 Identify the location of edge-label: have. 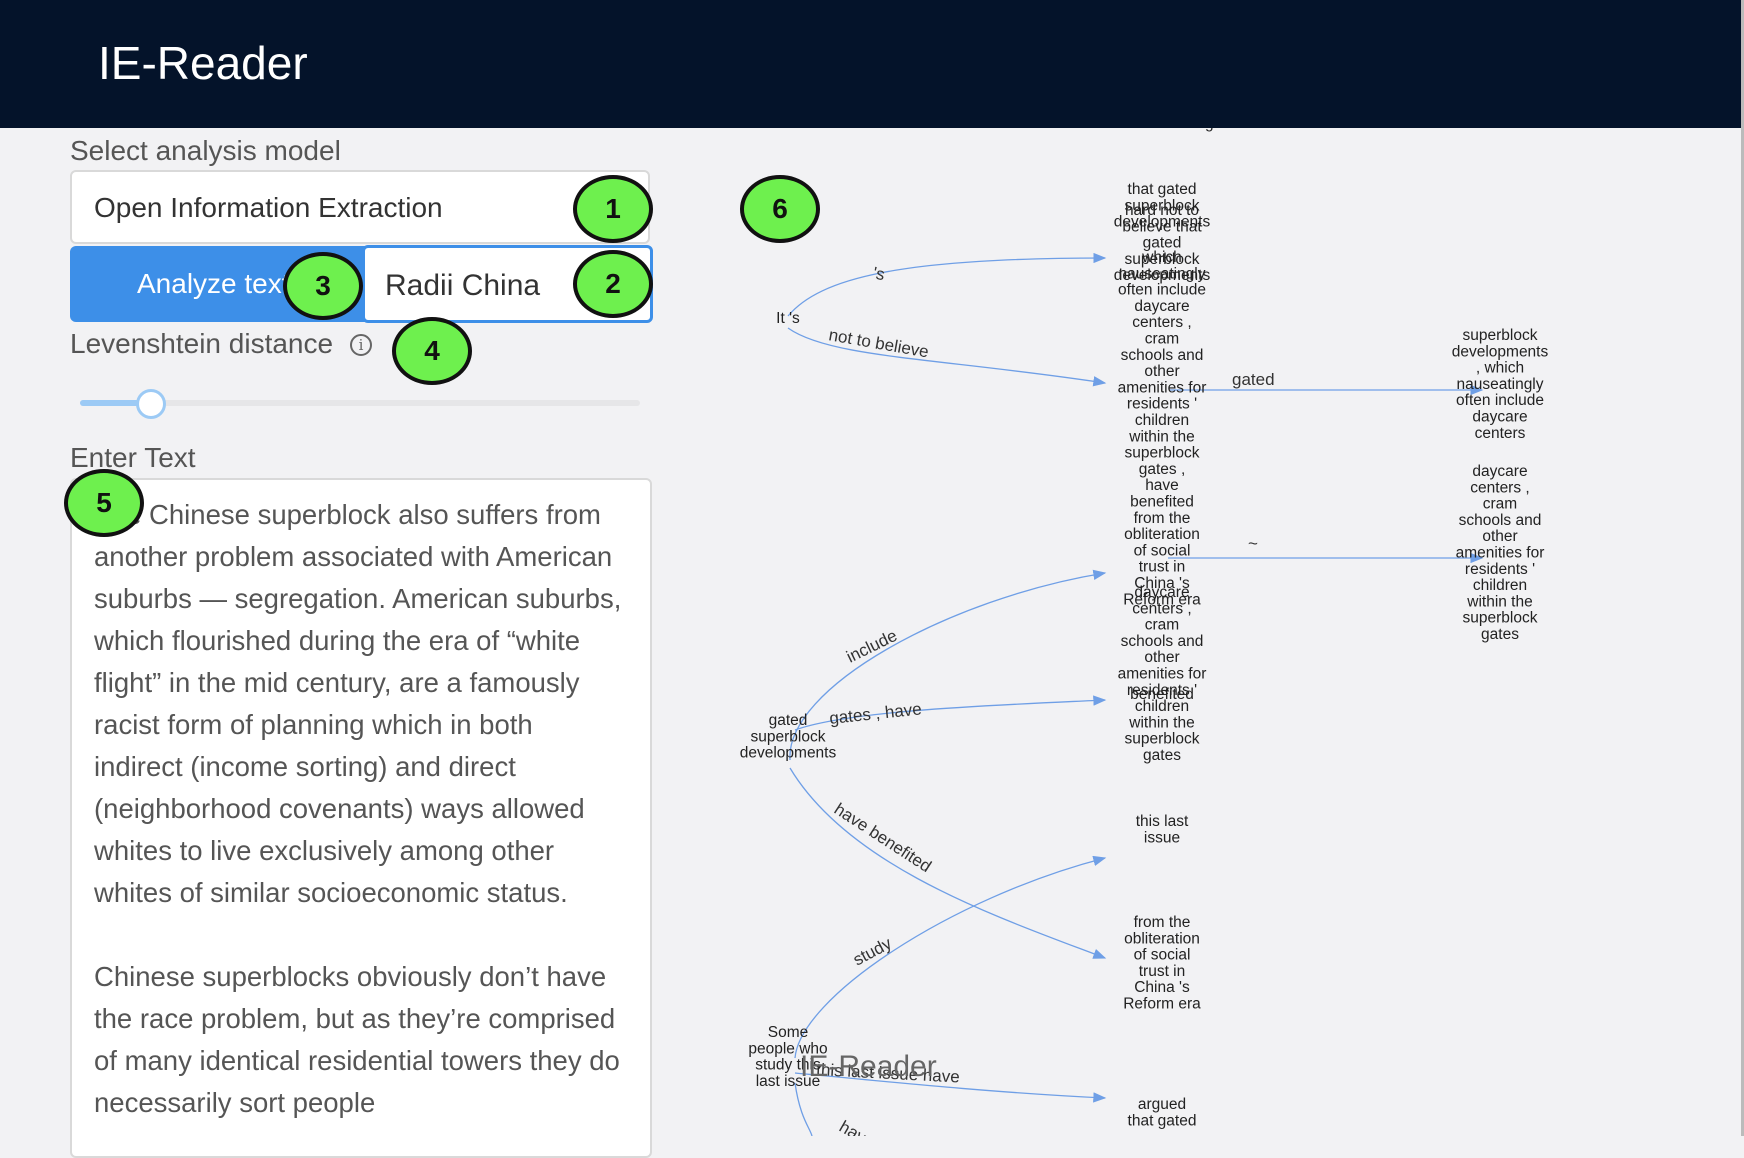
(856, 1126).